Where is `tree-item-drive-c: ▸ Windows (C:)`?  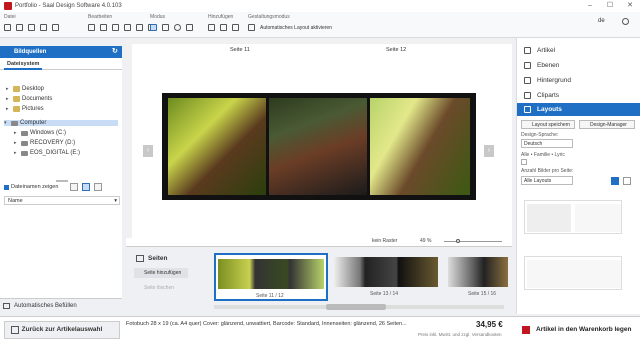
tree-item-drive-c: ▸ Windows (C:) is located at coordinates (40, 133).